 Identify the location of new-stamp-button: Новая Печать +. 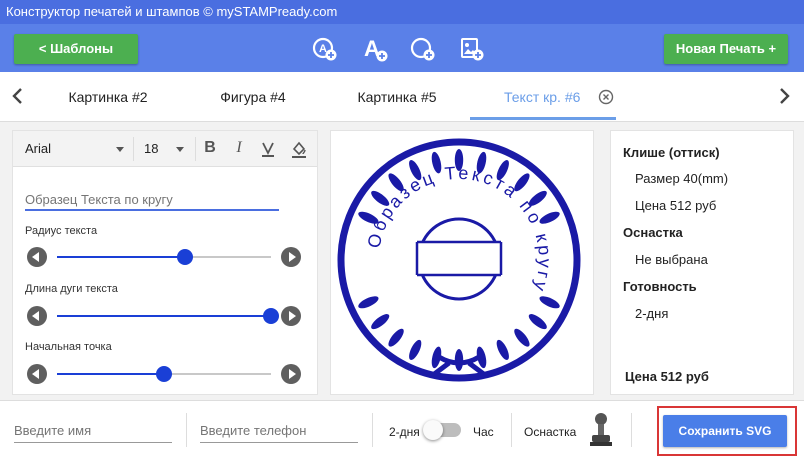
(726, 49).